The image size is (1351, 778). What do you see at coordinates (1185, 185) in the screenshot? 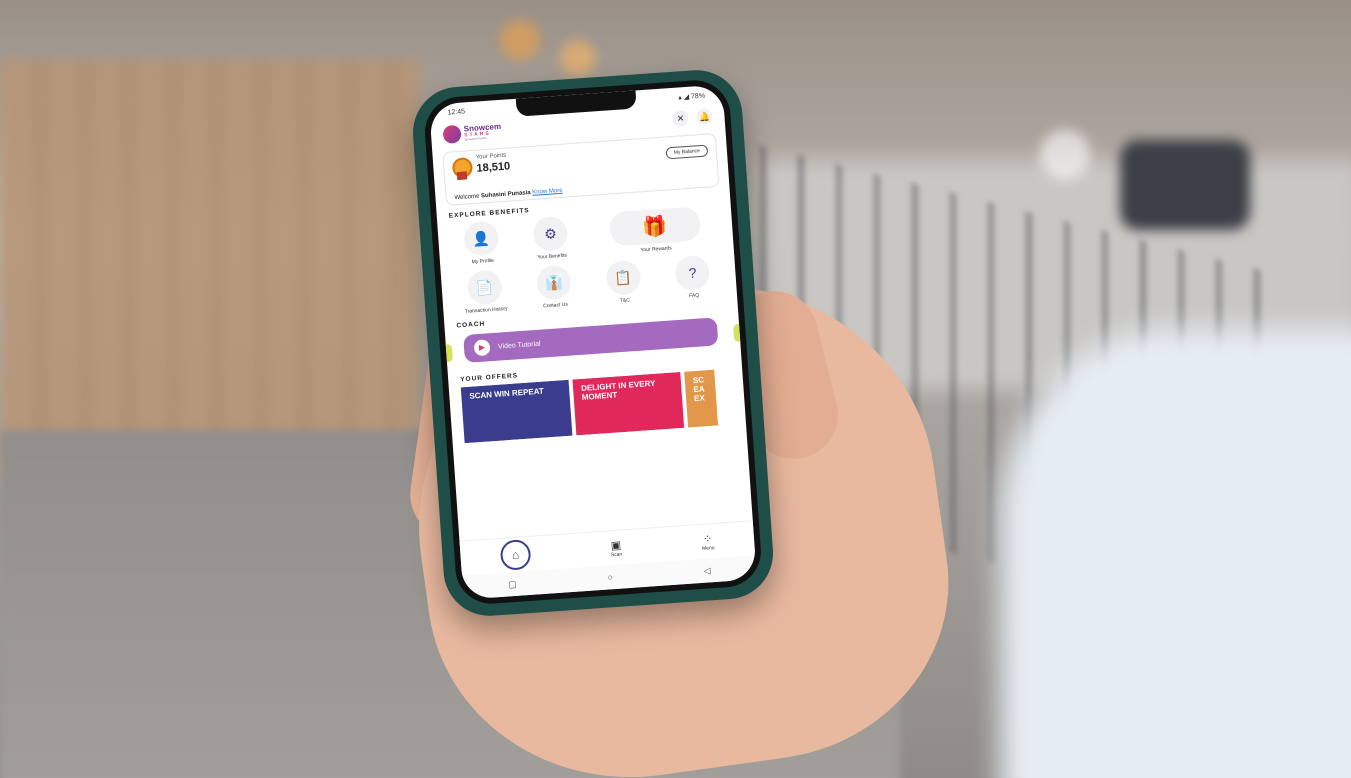
I see `background-car` at bounding box center [1185, 185].